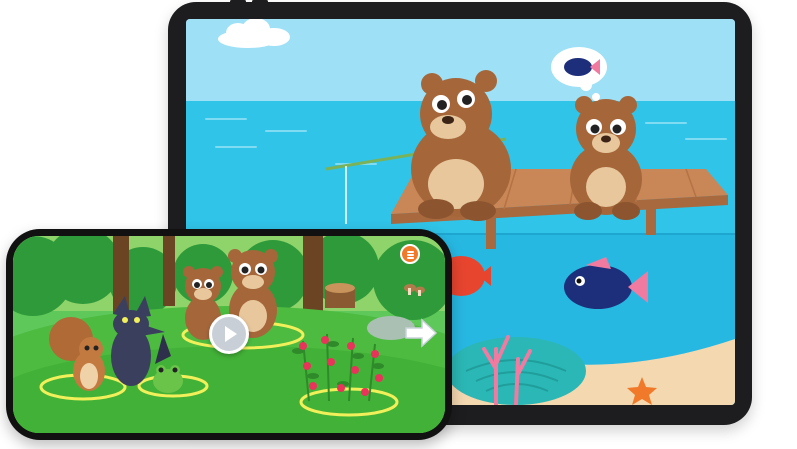 The height and width of the screenshot is (449, 797). I want to click on play-button, so click(229, 334).